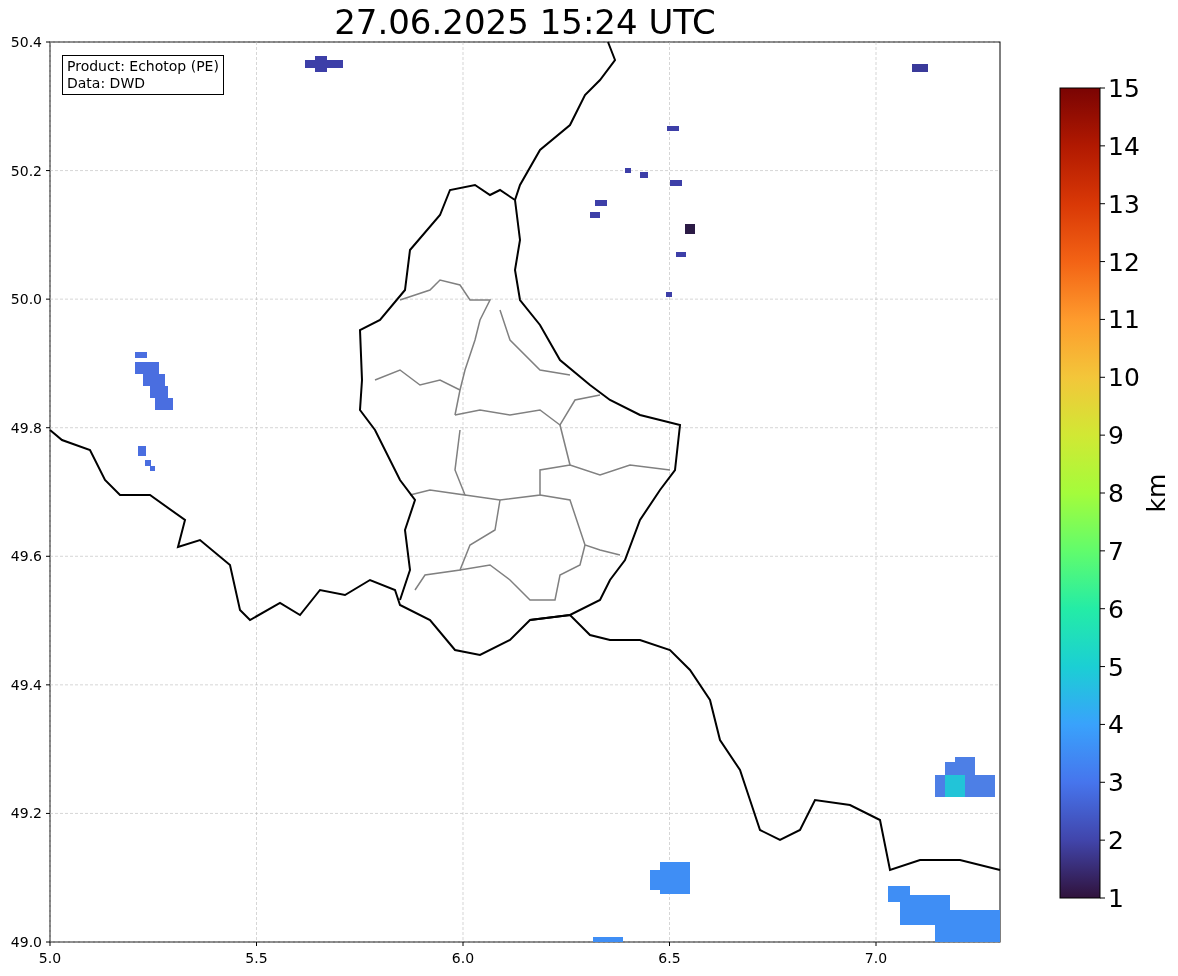  I want to click on colorbar-tick-label: 15, so click(1124, 88).